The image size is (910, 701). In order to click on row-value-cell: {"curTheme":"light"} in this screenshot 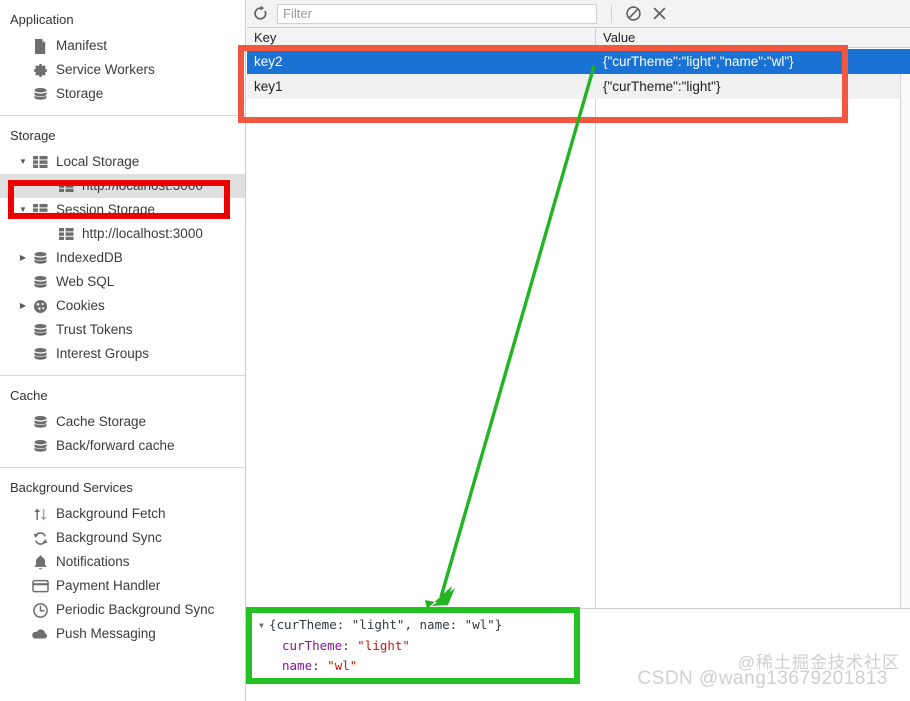, I will do `click(751, 86)`.